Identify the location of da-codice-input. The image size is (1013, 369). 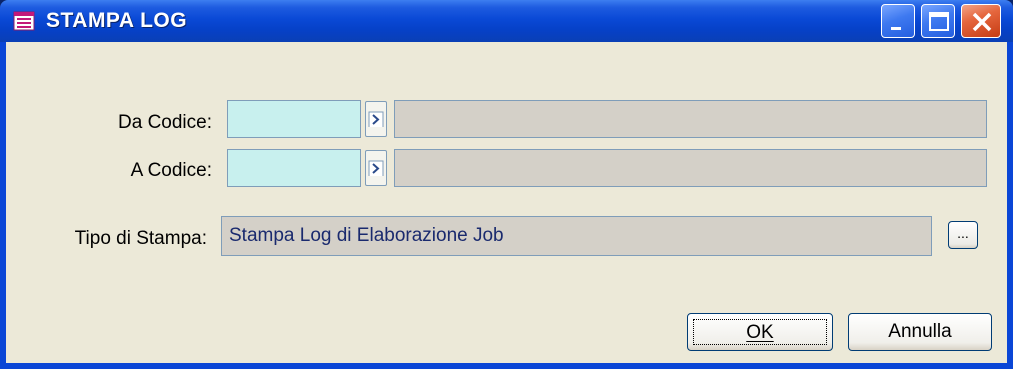
(294, 119).